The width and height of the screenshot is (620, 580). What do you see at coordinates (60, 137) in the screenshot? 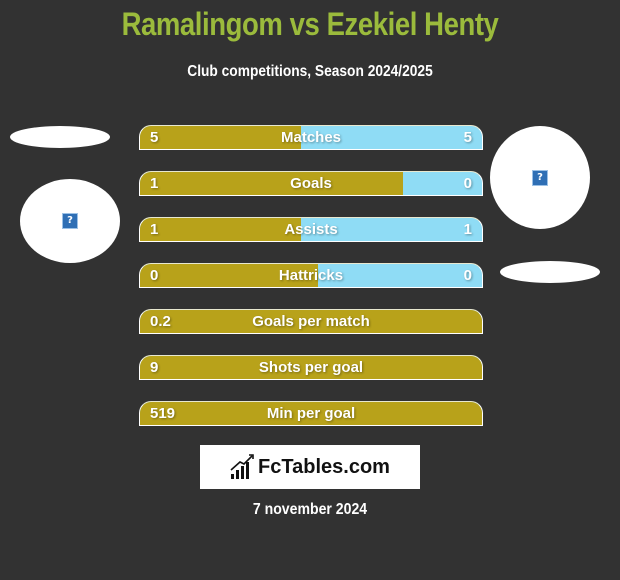
I see `left-team-badge-placeholder` at bounding box center [60, 137].